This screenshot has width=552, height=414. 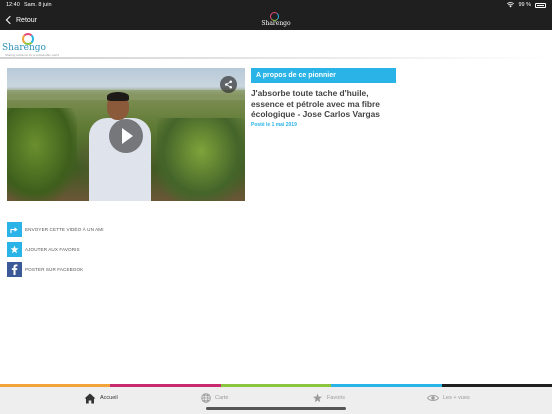 I want to click on video-player, so click(x=126, y=134).